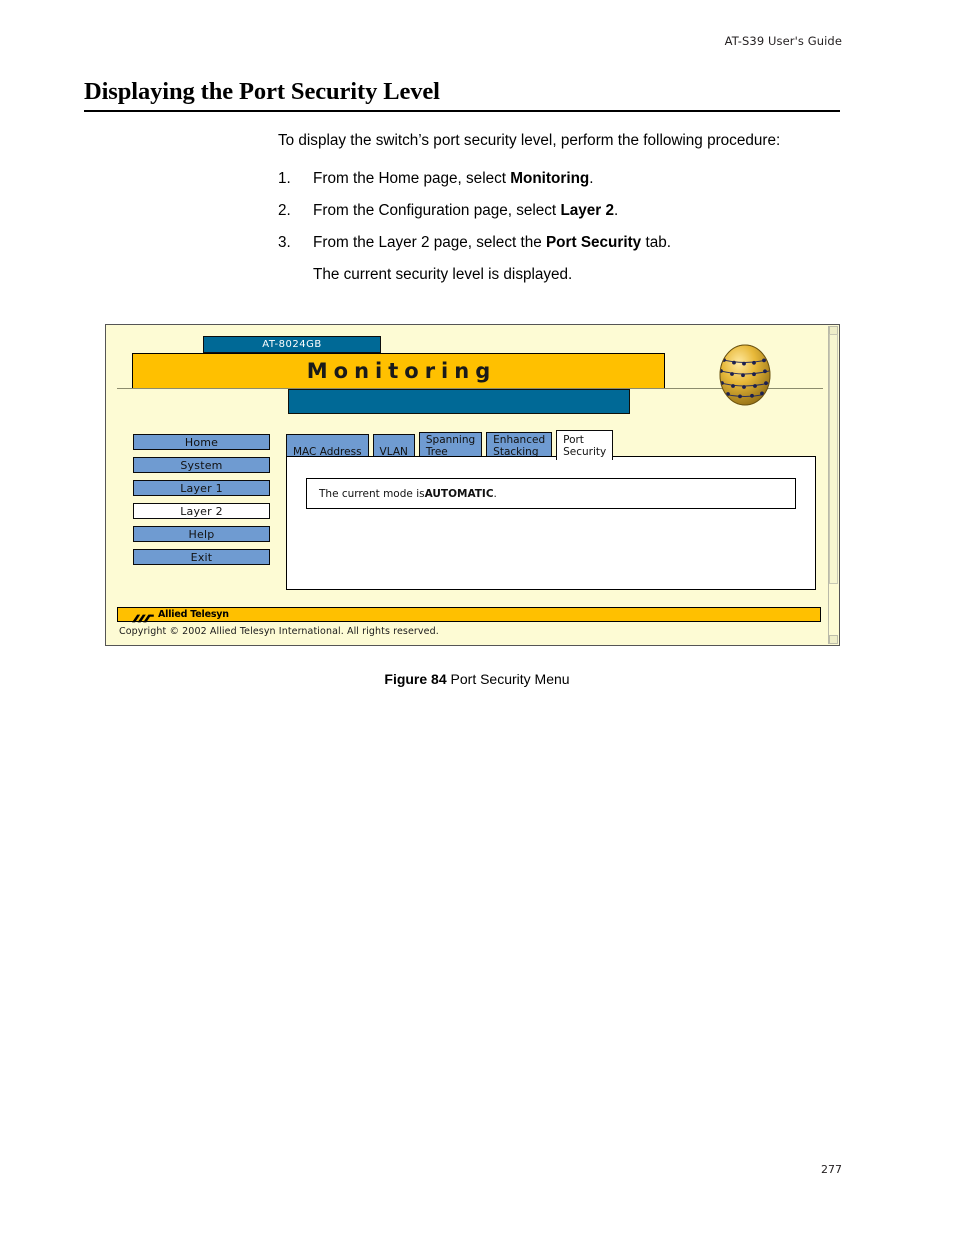  I want to click on step-text-pre: From the Layer 2 page, select the, so click(429, 242).